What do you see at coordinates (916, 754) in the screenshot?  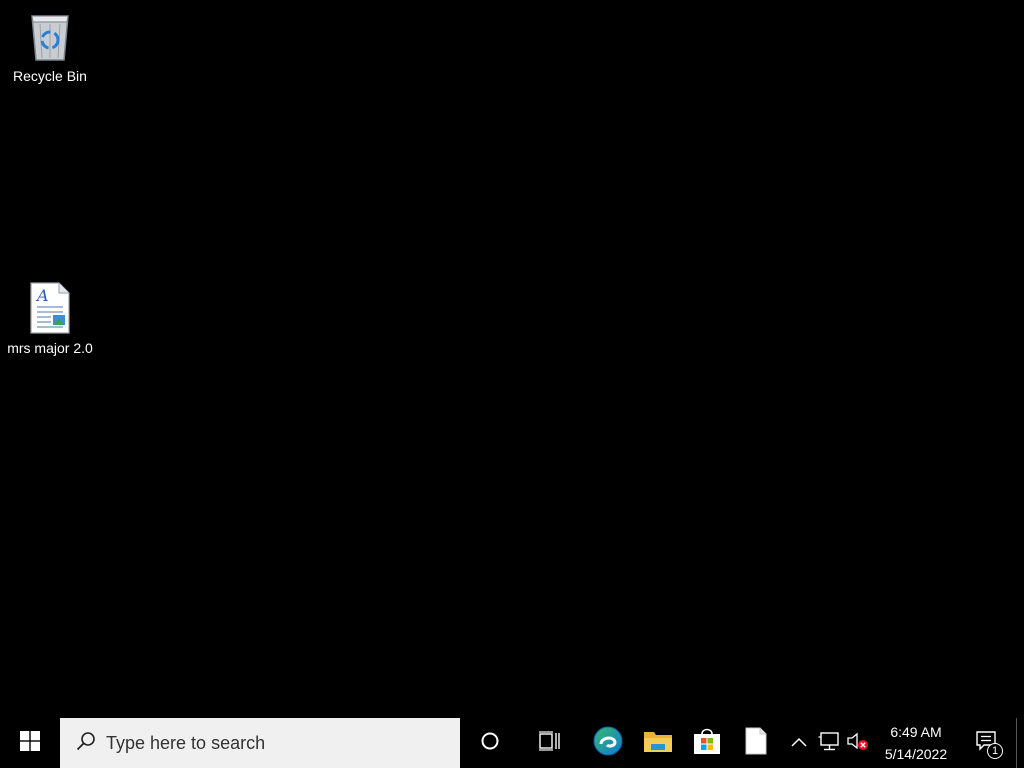 I see `clock-date: 5/14/2022` at bounding box center [916, 754].